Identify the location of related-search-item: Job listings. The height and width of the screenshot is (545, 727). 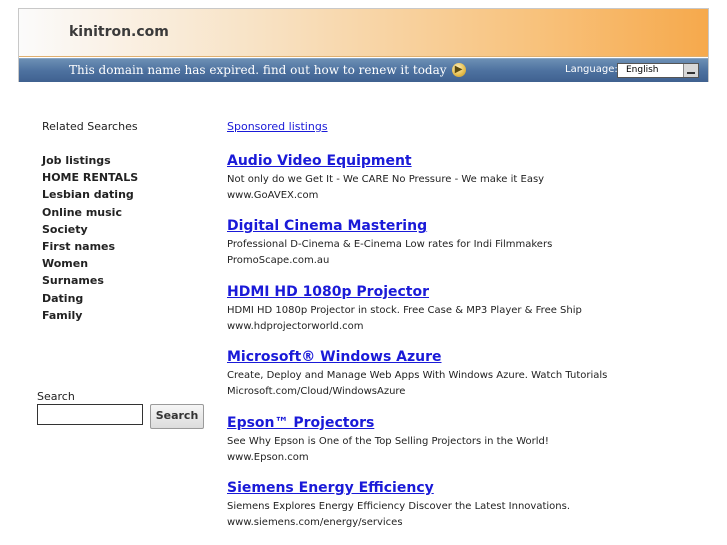
(122, 160).